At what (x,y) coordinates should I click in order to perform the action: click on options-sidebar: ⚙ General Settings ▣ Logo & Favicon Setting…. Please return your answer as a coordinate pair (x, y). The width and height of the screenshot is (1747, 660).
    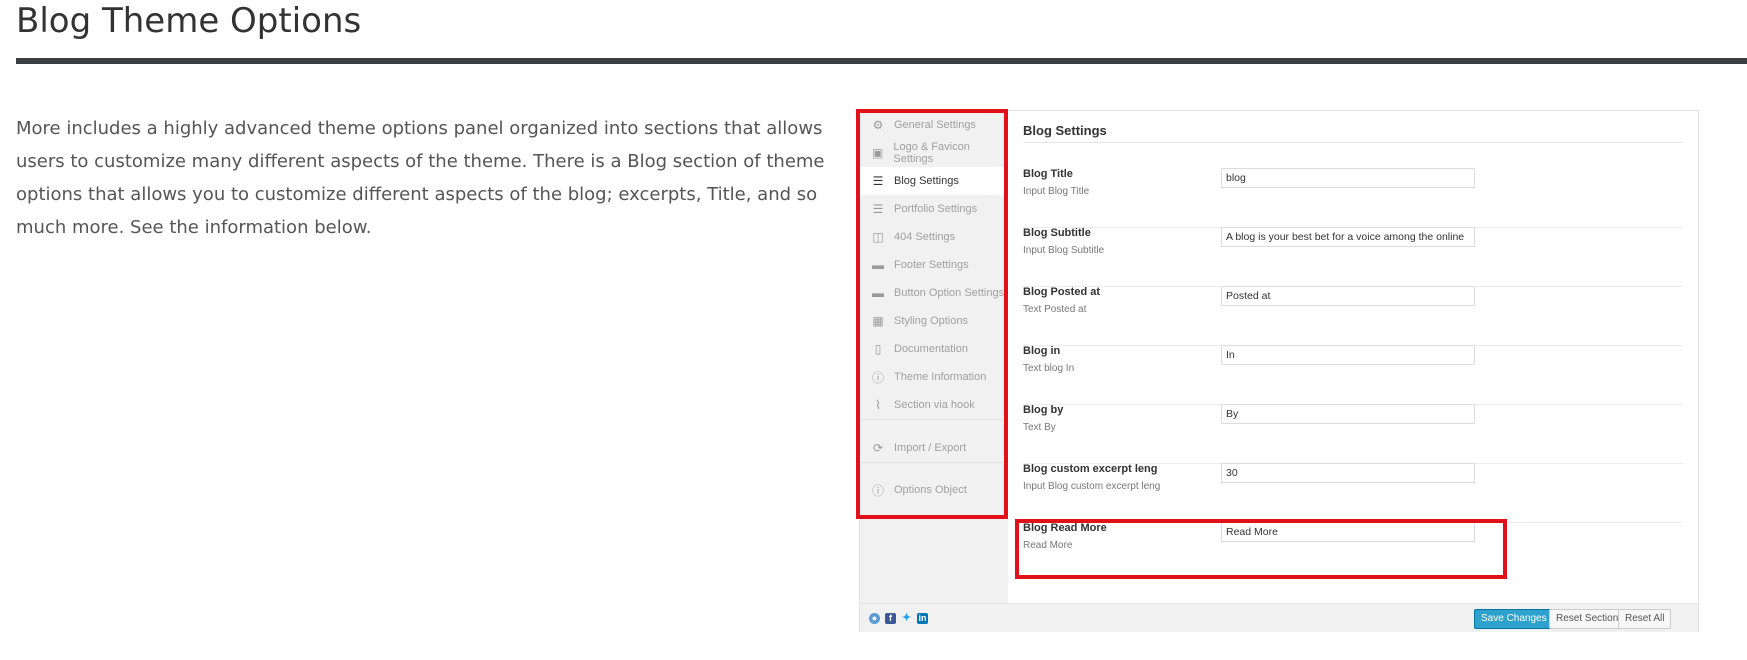
    Looking at the image, I should click on (934, 357).